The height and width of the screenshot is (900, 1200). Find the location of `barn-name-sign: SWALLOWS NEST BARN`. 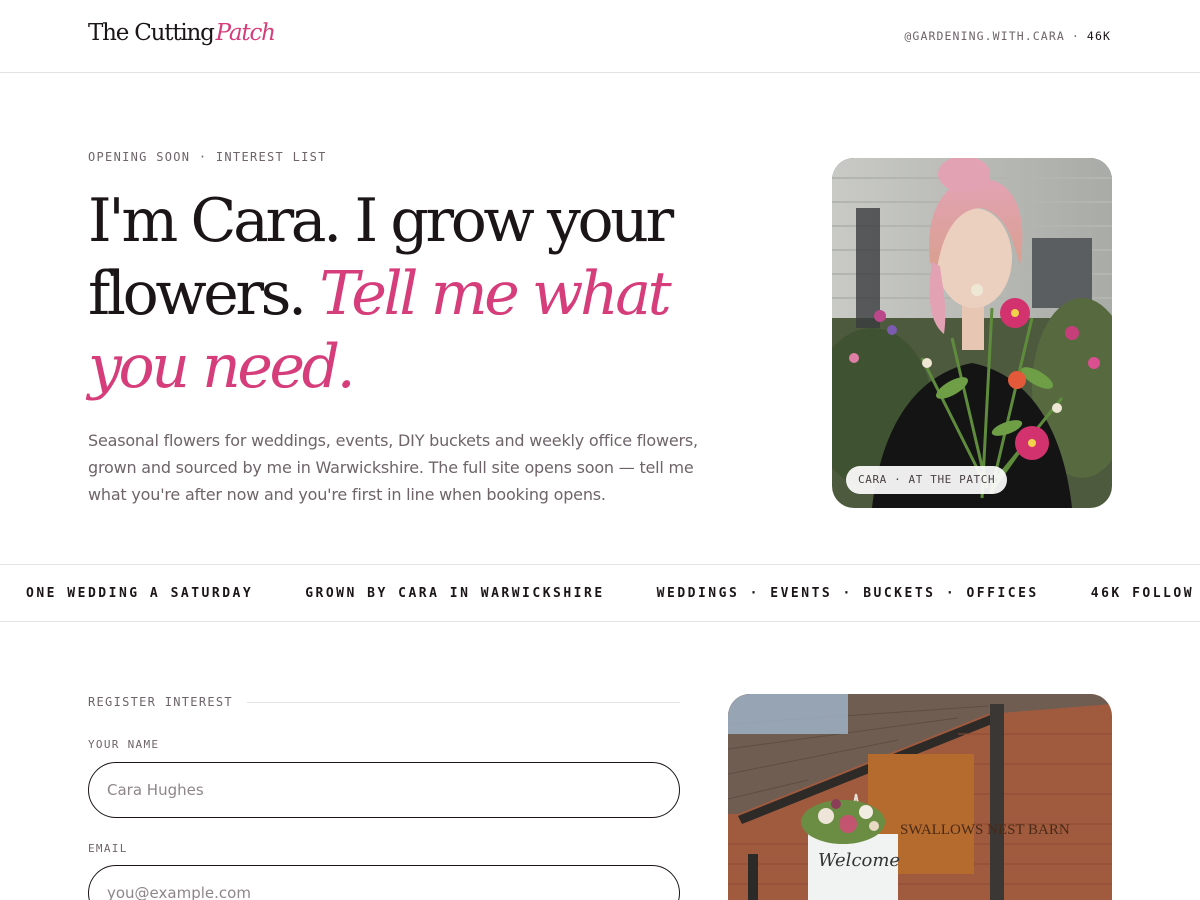

barn-name-sign: SWALLOWS NEST BARN is located at coordinates (985, 830).